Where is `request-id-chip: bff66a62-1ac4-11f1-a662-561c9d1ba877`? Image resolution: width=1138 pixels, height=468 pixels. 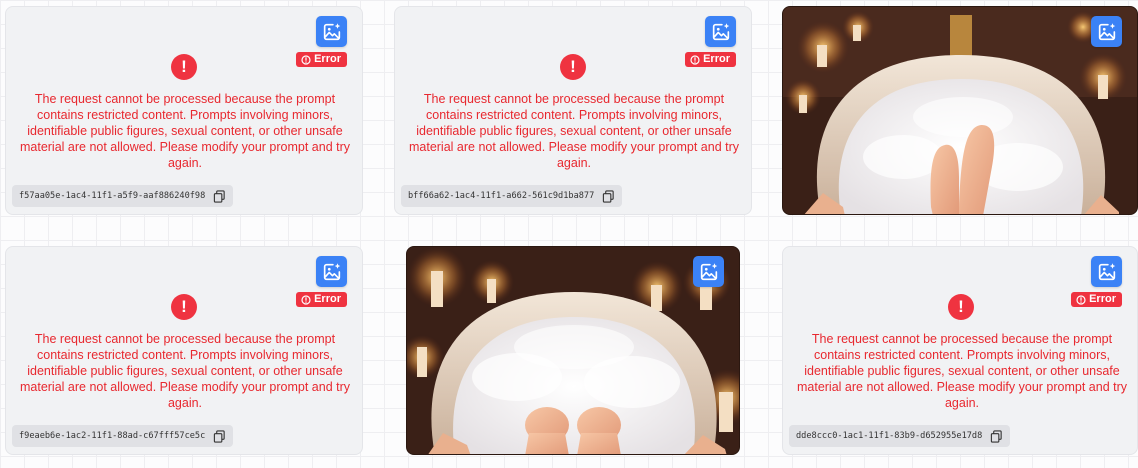
request-id-chip: bff66a62-1ac4-11f1-a662-561c9d1ba877 is located at coordinates (512, 196).